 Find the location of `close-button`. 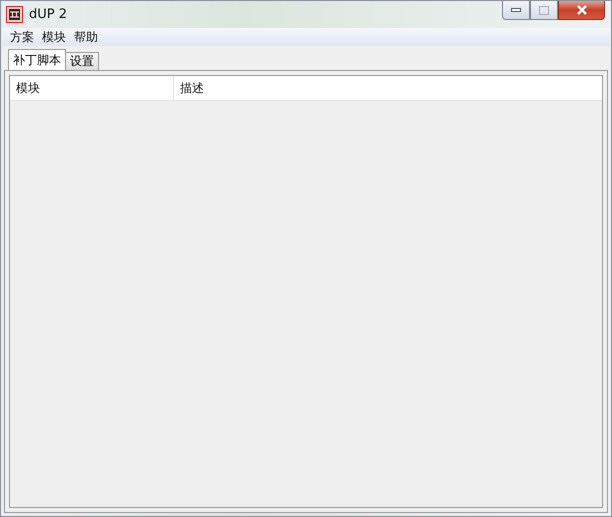

close-button is located at coordinates (581, 10).